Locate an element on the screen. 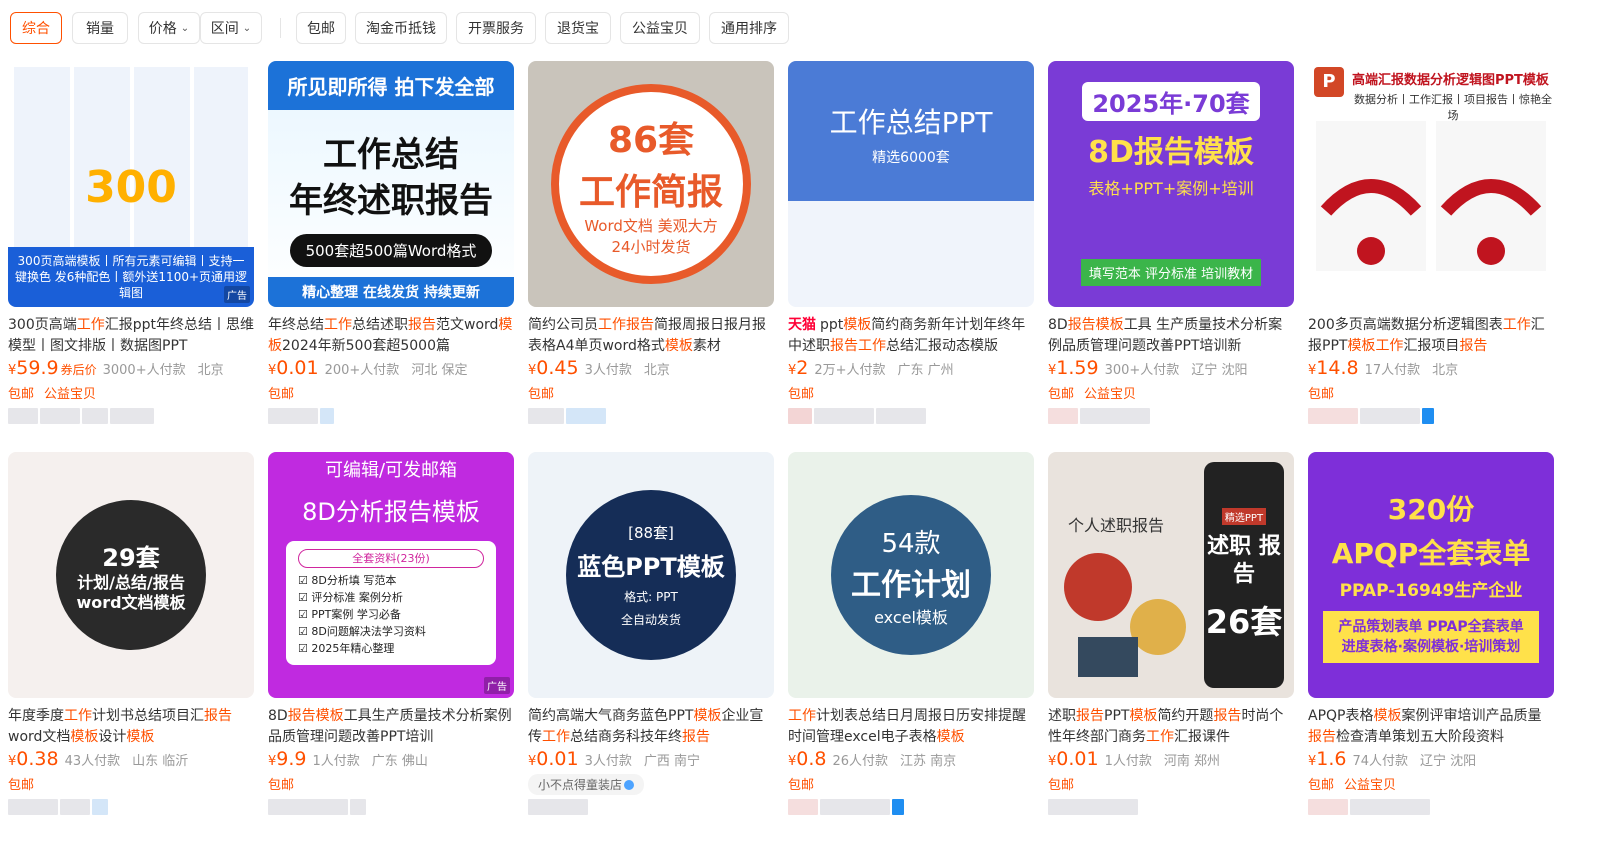  product-title: 200多页高端数据分析逻辑图表工作汇报PPT模板工作汇报项目报告 is located at coordinates (1431, 336).